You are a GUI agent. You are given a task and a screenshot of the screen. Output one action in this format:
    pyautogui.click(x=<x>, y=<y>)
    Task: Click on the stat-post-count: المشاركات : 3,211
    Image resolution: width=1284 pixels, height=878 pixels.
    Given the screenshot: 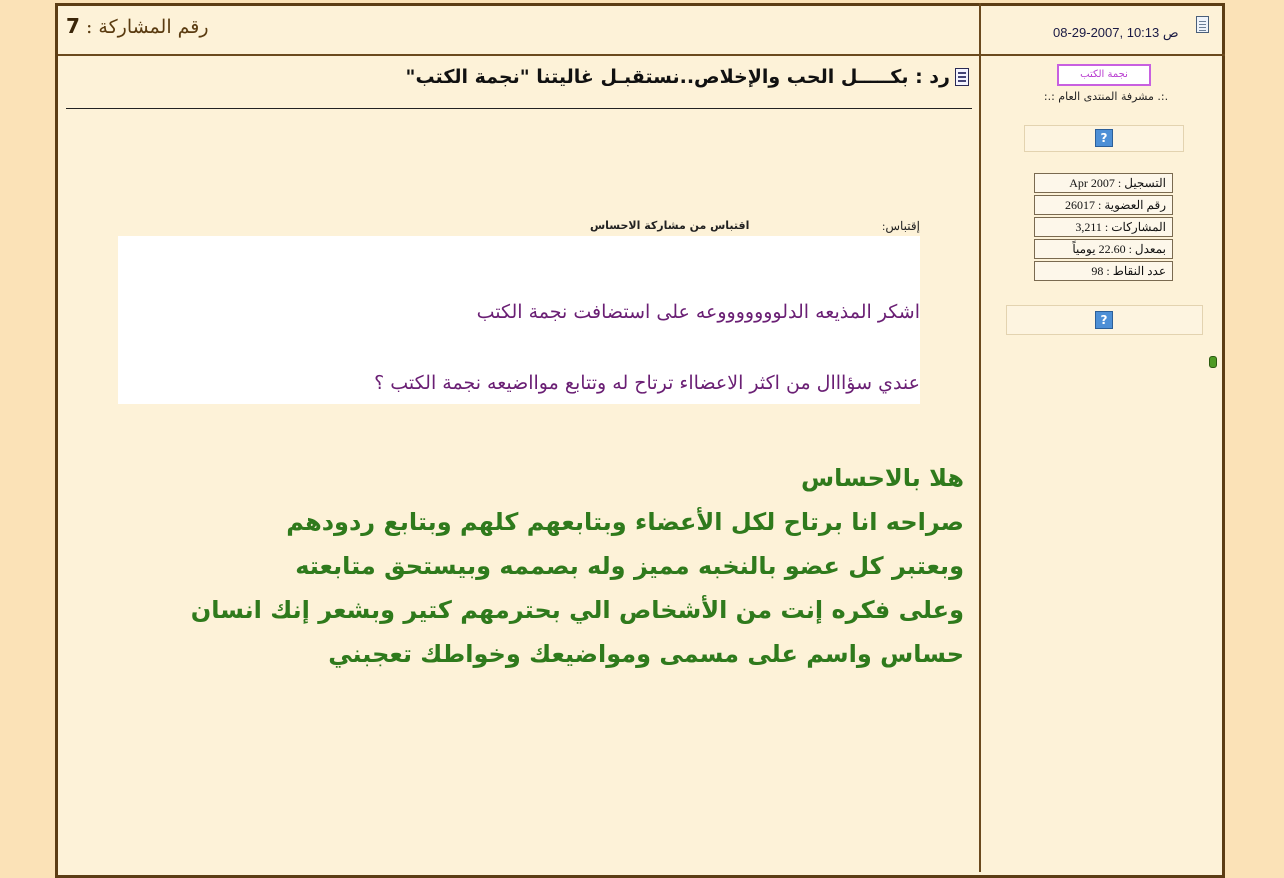 What is the action you would take?
    pyautogui.click(x=1103, y=227)
    